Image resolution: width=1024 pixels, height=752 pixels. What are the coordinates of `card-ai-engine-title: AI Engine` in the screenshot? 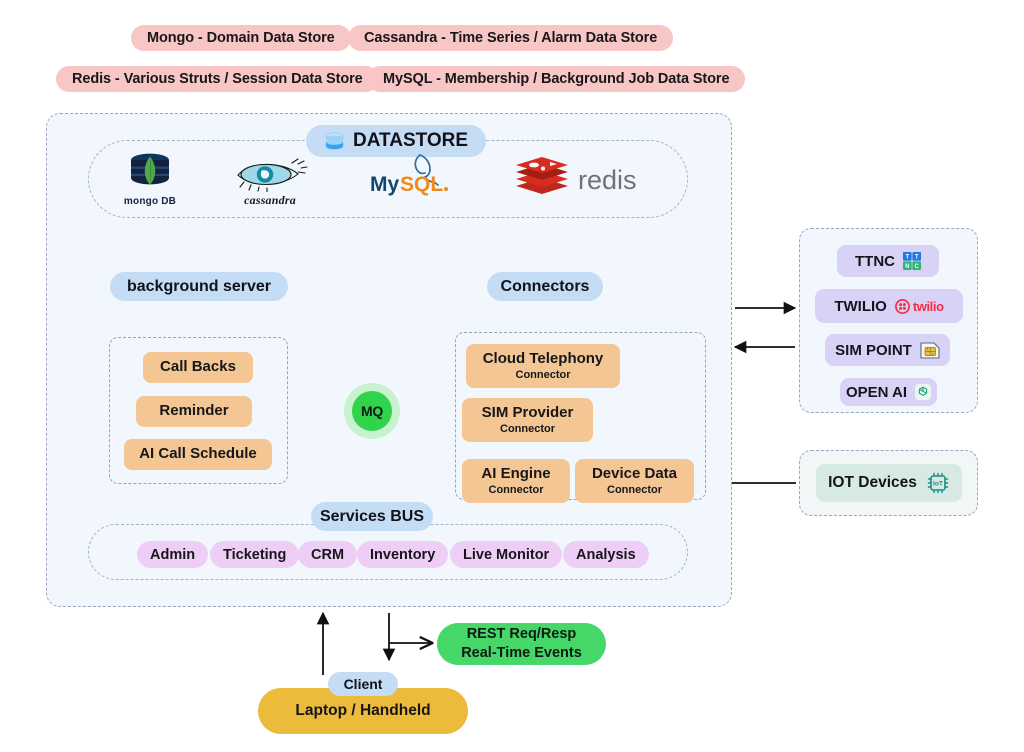 It's located at (516, 473).